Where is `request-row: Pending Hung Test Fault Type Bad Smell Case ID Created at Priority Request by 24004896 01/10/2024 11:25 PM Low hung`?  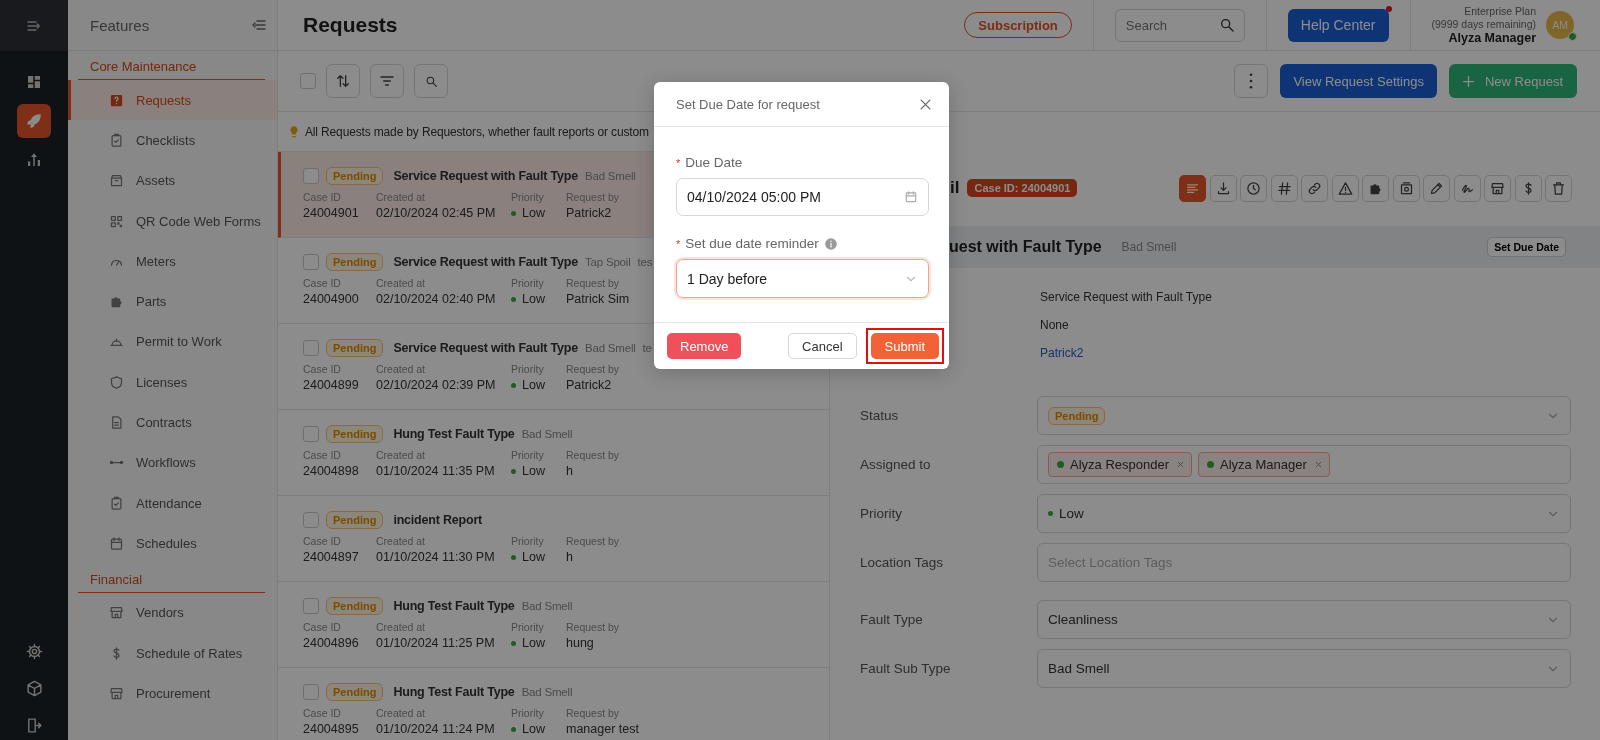 request-row: Pending Hung Test Fault Type Bad Smell Case ID Created at Priority Request by 24004896 01/10/2024 11:25 PM Low hung is located at coordinates (553, 625).